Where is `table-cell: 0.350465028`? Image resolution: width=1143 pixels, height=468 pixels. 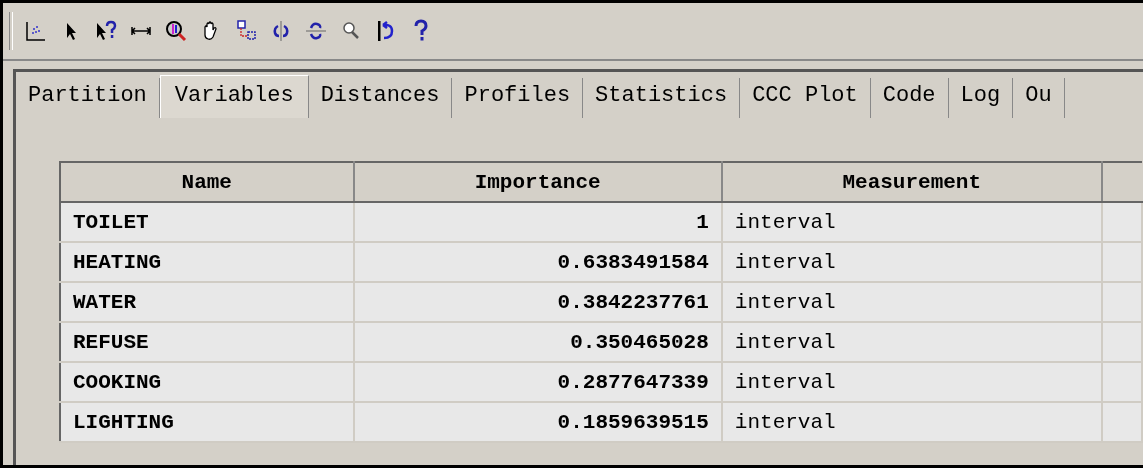 table-cell: 0.350465028 is located at coordinates (537, 342).